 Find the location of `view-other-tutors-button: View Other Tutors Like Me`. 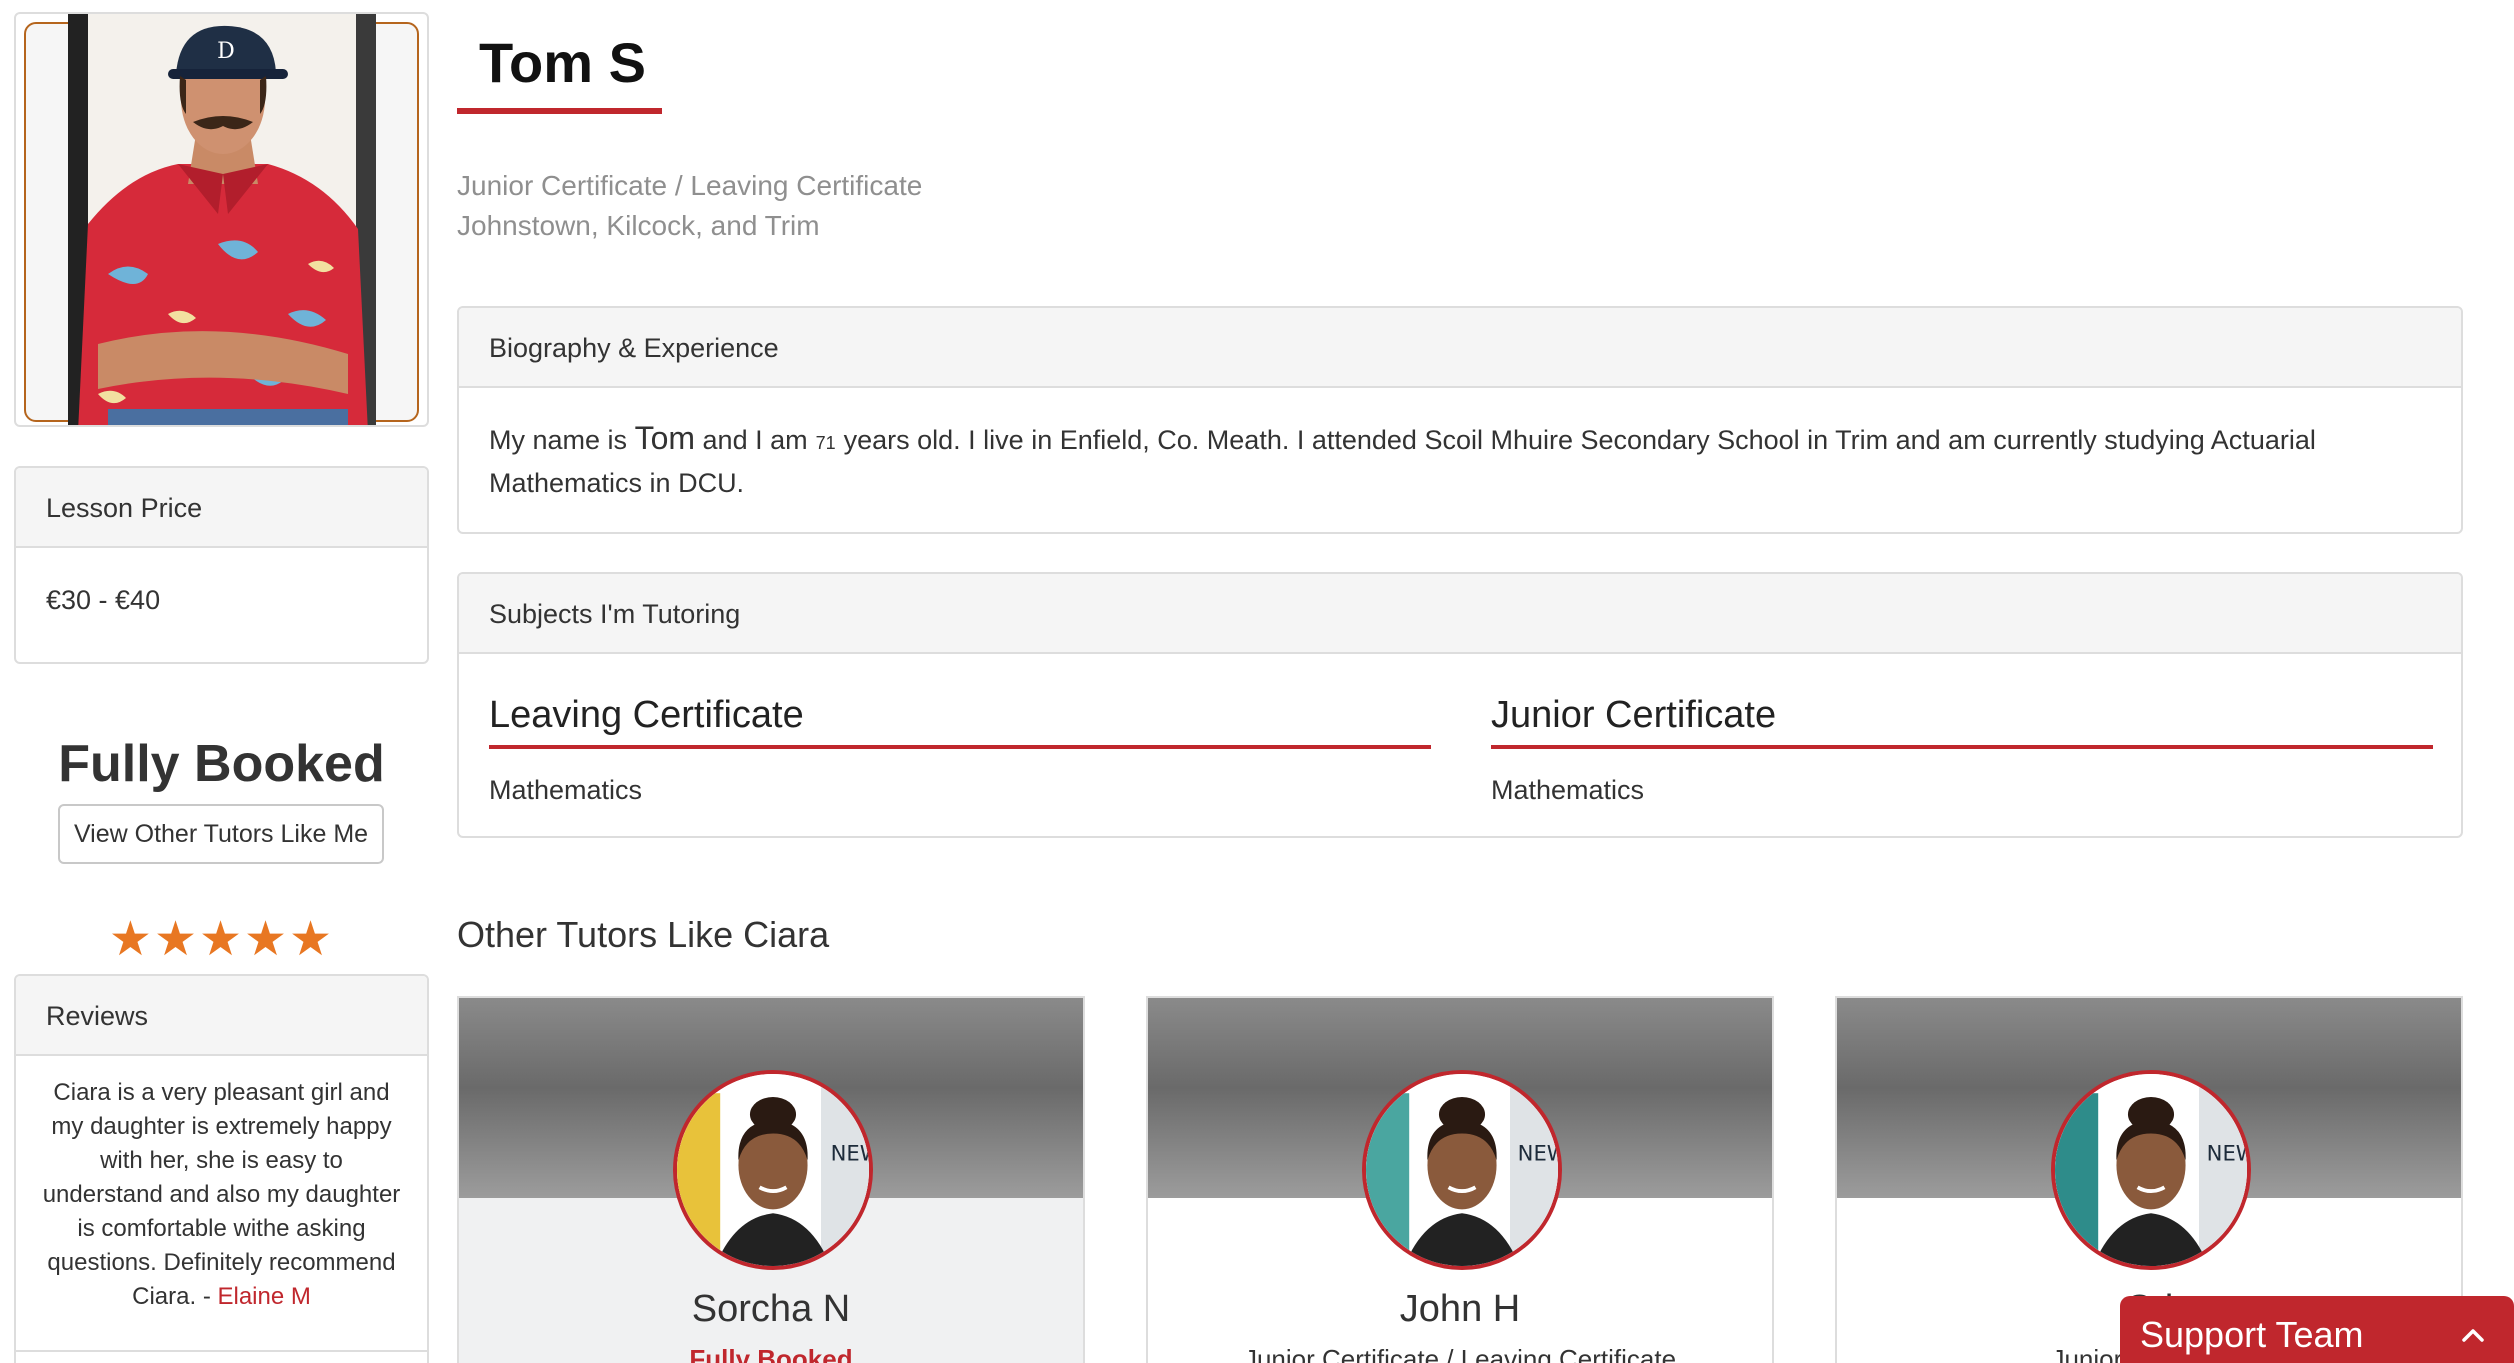

view-other-tutors-button: View Other Tutors Like Me is located at coordinates (221, 834).